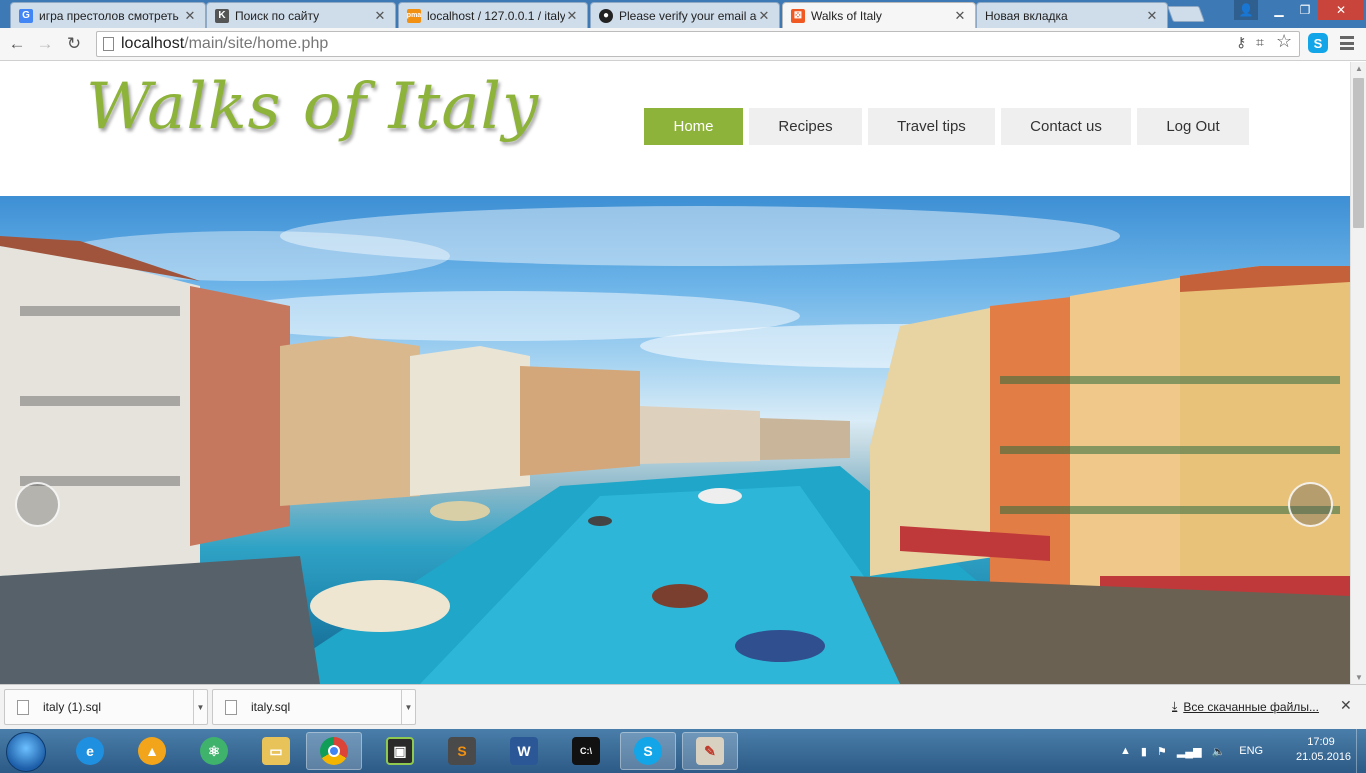  I want to click on taskbar-cmd: C:\, so click(586, 751).